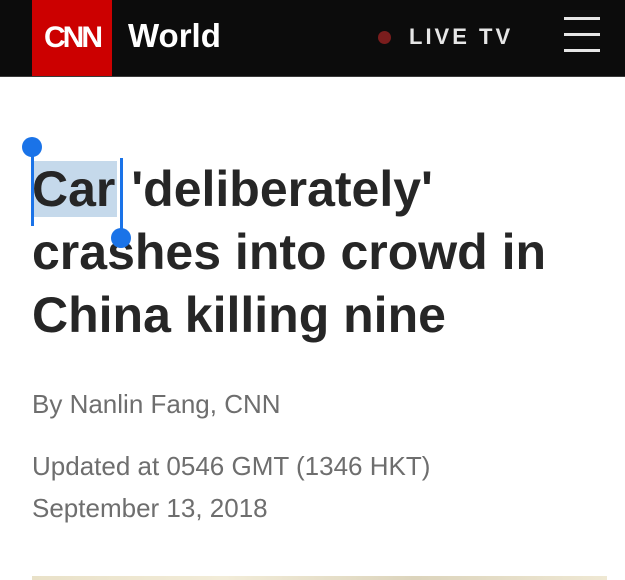 This screenshot has height=580, width=625. I want to click on selected-text: Car, so click(75, 189).